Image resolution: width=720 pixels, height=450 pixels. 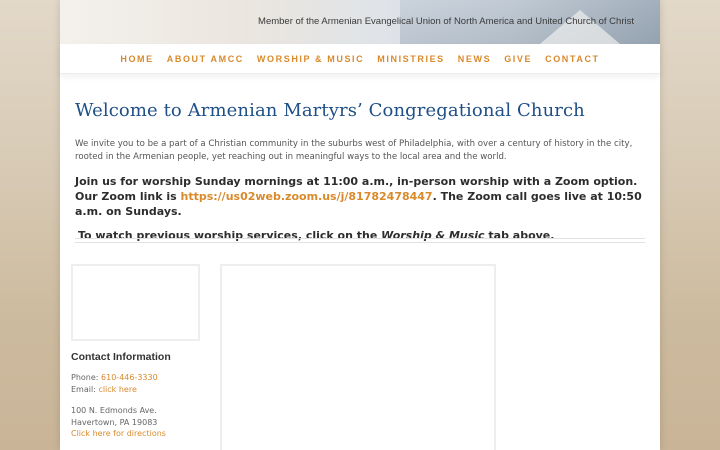 I want to click on directions-link: Click here for directions, so click(x=118, y=433).